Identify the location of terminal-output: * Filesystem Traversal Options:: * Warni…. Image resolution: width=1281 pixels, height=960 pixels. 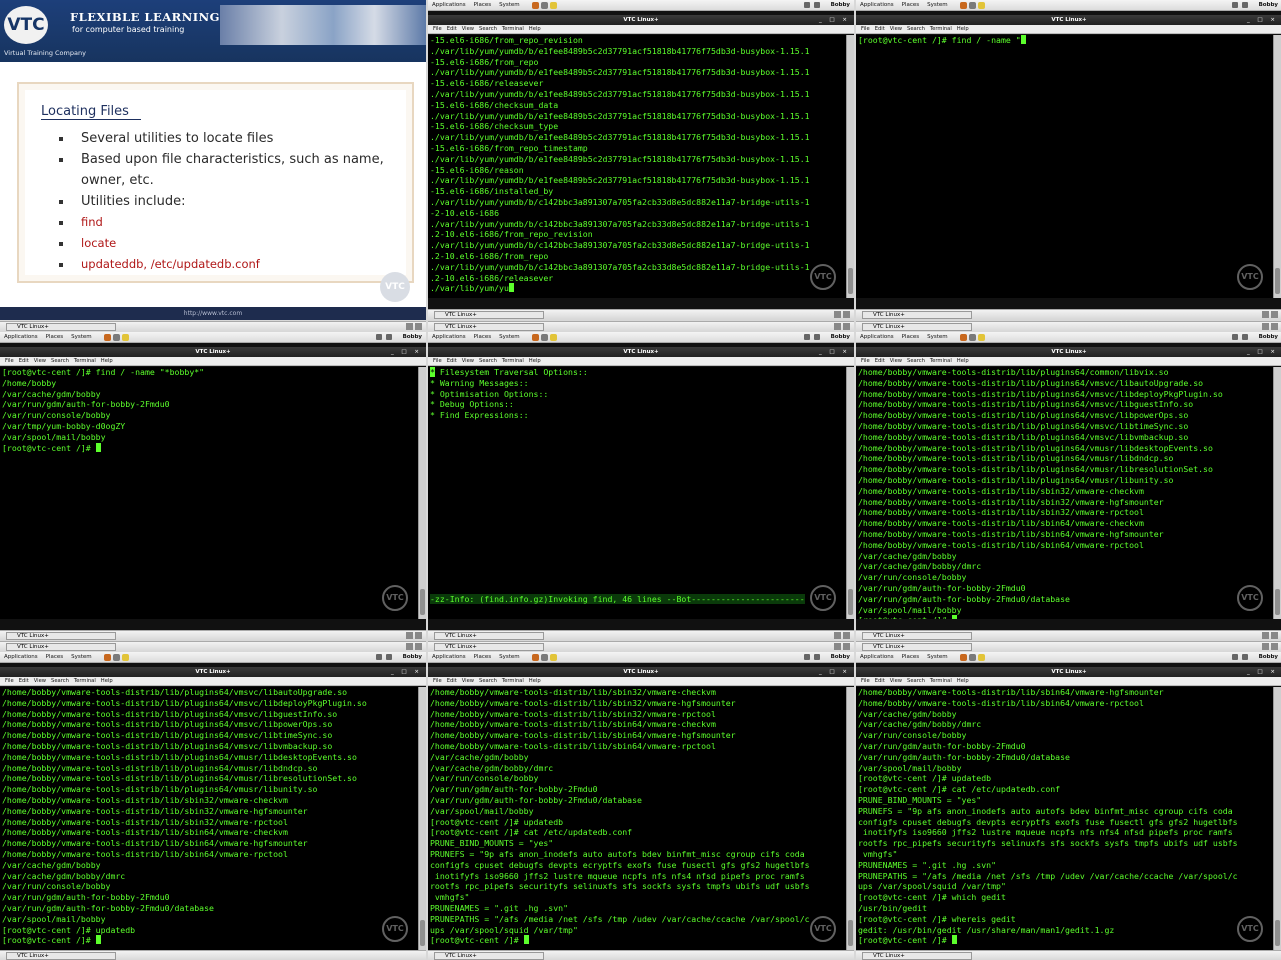
(637, 493).